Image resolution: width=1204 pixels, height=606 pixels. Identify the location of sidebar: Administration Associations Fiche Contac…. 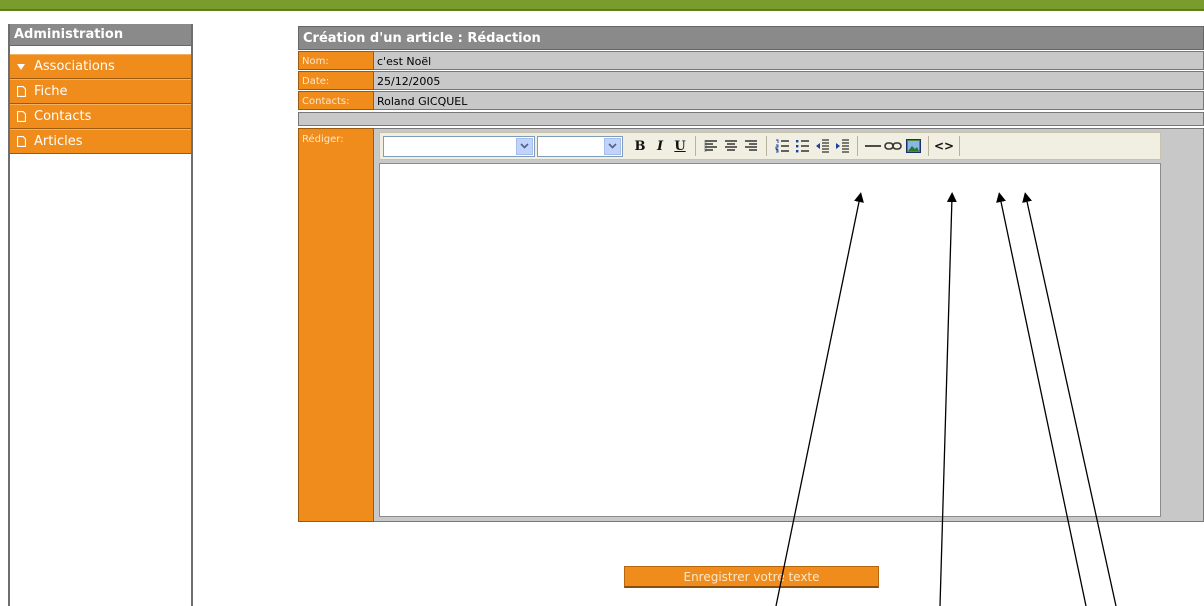
(100, 315).